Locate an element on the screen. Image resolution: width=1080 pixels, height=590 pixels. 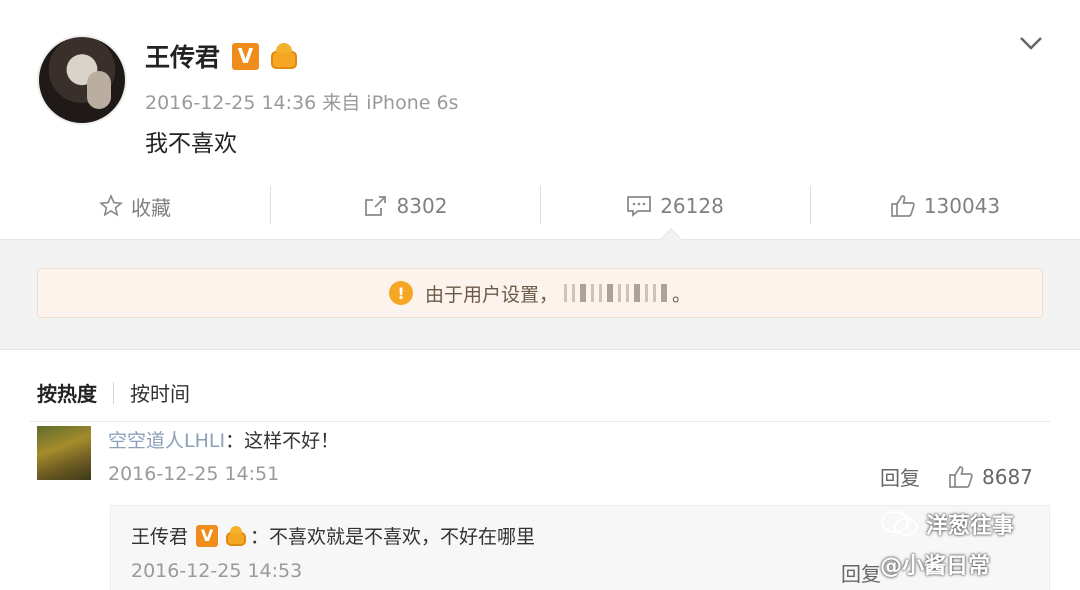
watermark-text-1: 洋葱往事 is located at coordinates (970, 526).